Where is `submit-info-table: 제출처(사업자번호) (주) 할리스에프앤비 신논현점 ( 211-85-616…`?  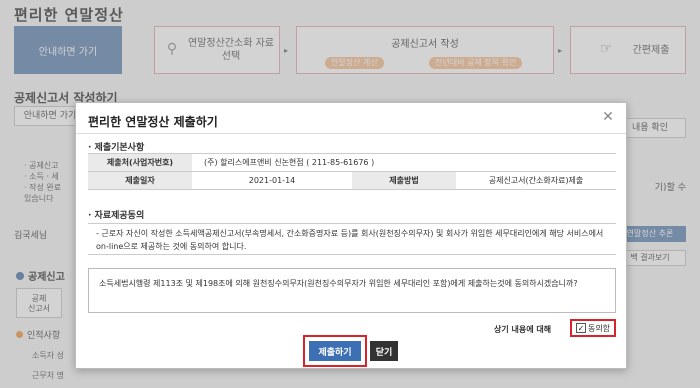
submit-info-table: 제출처(사업자번호) (주) 할리스에프앤비 신논현점 ( 211-85-616… is located at coordinates (352, 171).